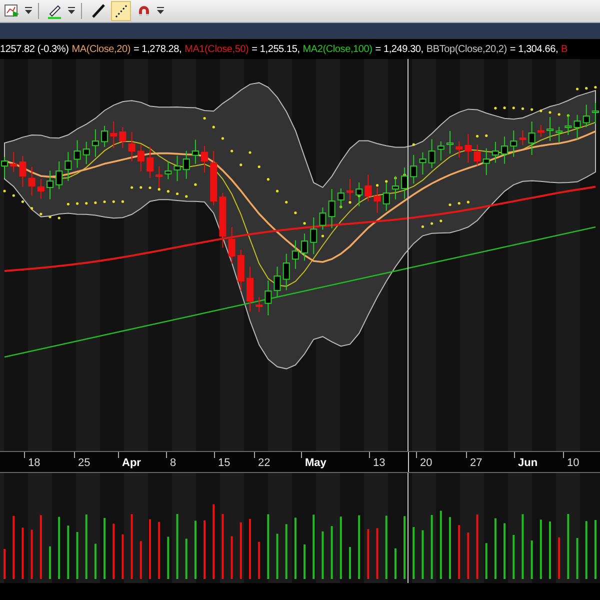 This screenshot has width=600, height=600. What do you see at coordinates (337, 49) in the screenshot?
I see `legend-text: MA2(Close,100)` at bounding box center [337, 49].